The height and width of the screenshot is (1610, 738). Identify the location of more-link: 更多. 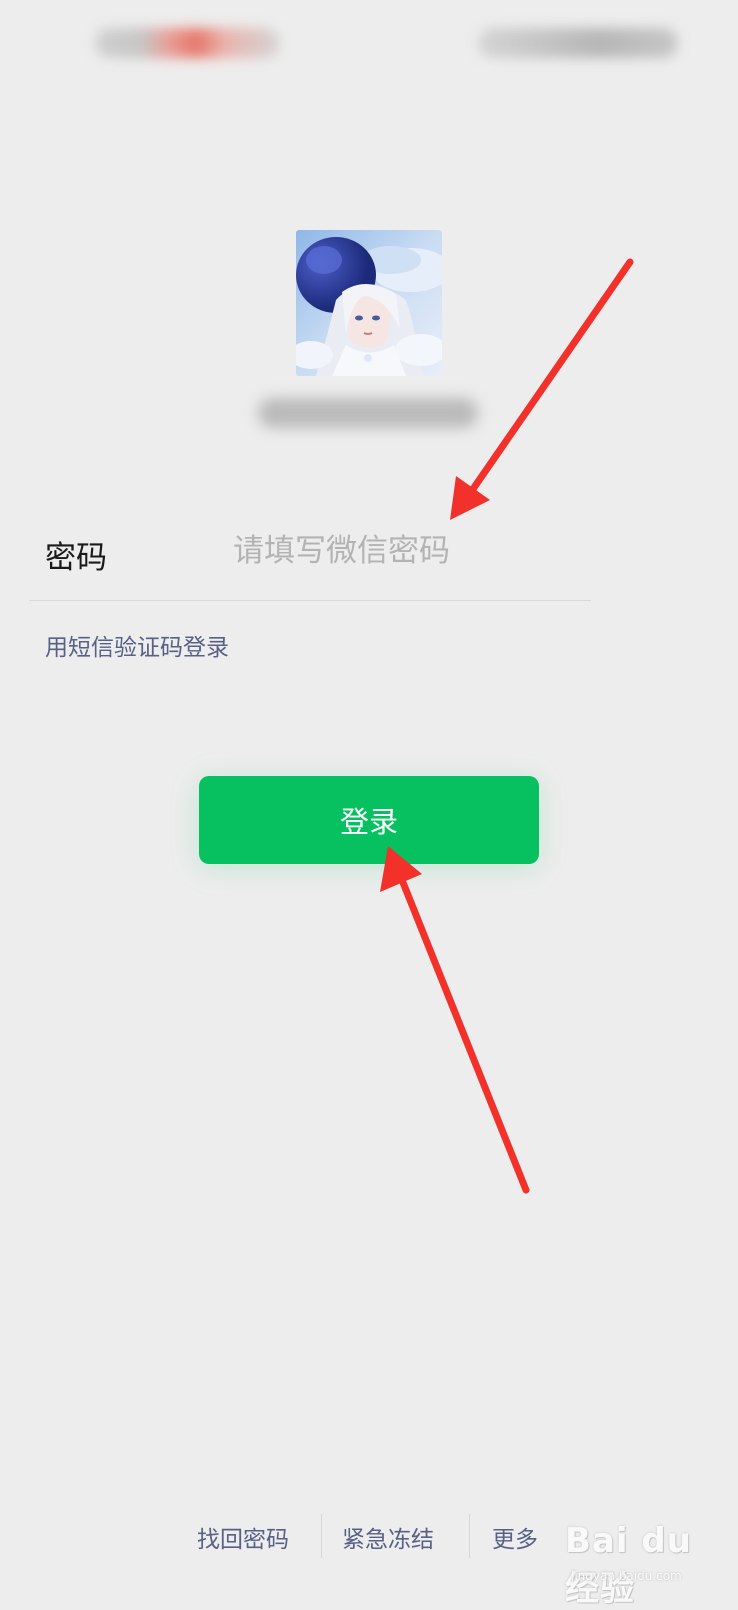
(515, 1537).